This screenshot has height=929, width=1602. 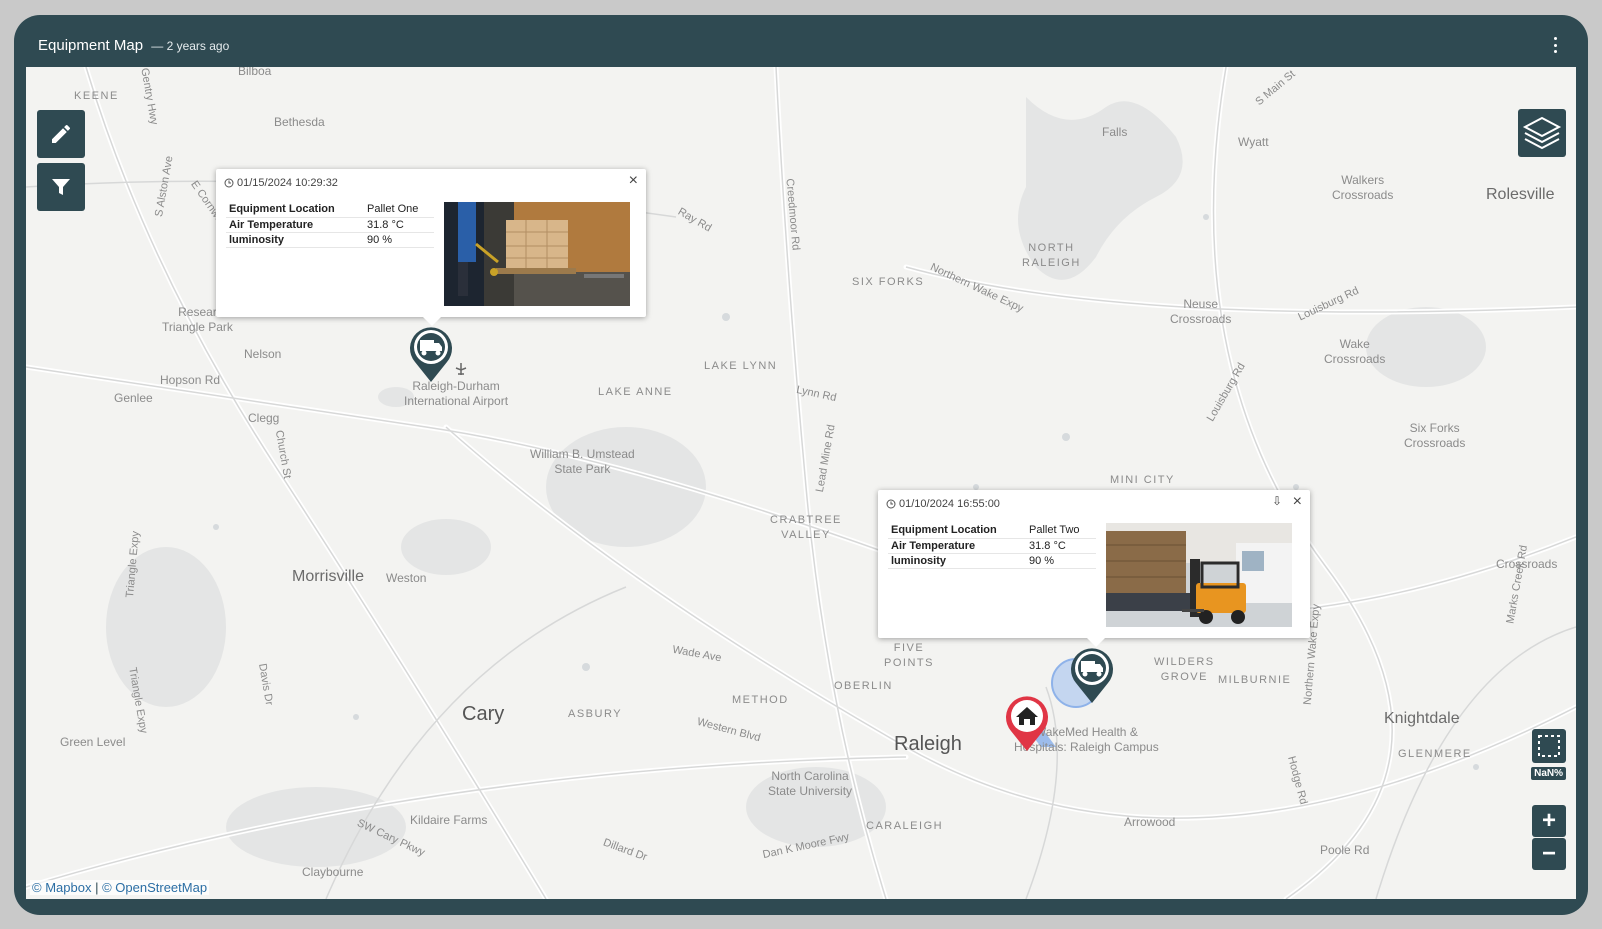 I want to click on map-place-label: Wake Crossroads, so click(x=1355, y=351).